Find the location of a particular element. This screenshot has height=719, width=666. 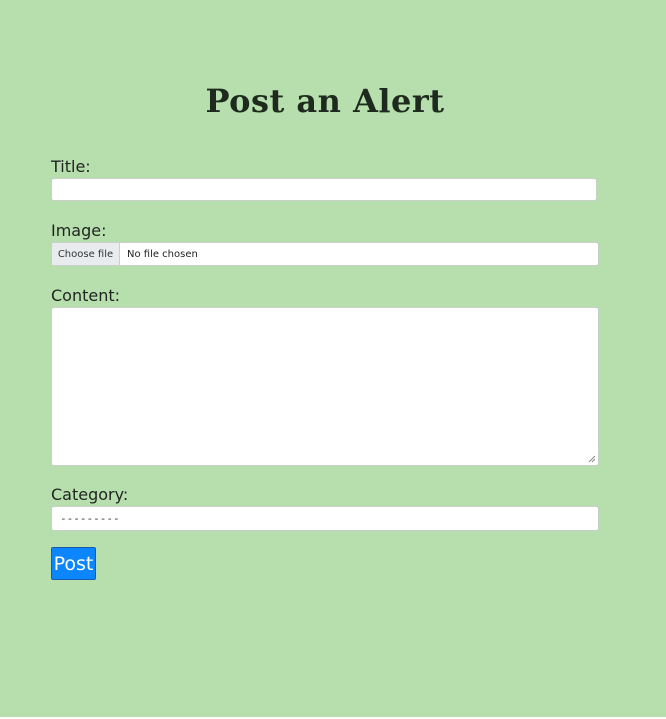

choose-file-button: Choose file is located at coordinates (86, 254).